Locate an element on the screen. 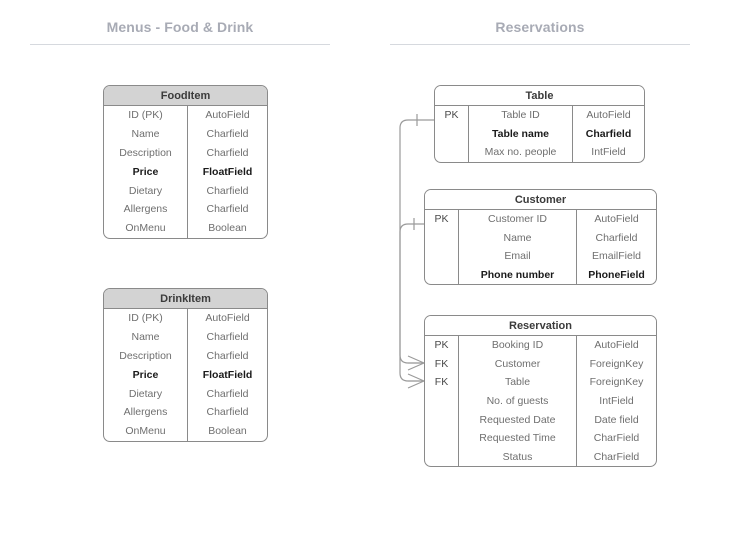  cardinality-many-reservation-table is located at coordinates (416, 381).